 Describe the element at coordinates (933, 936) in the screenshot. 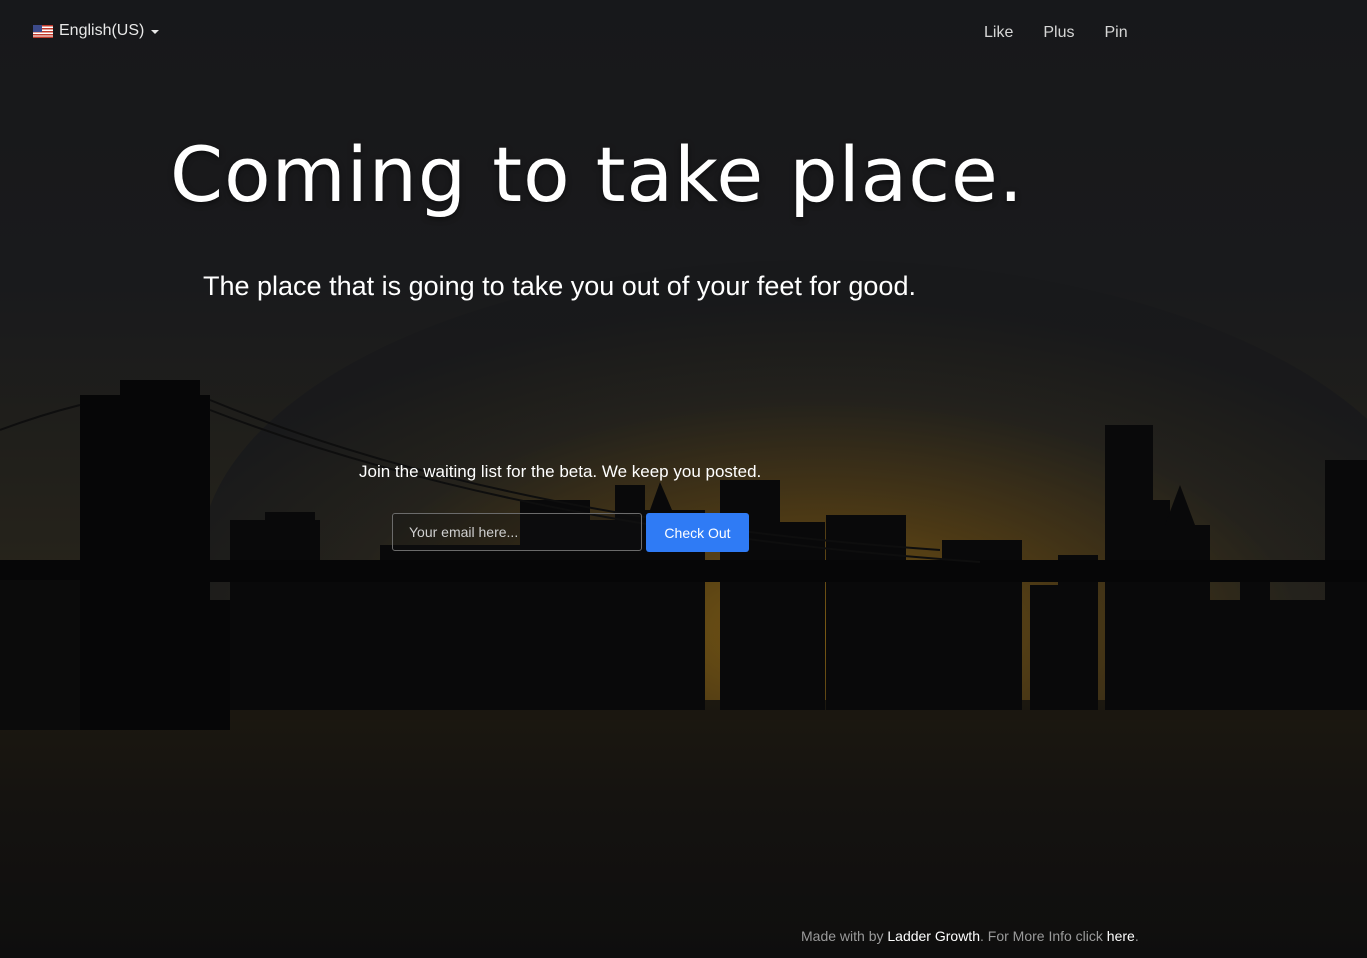

I see `ladder-growth-link: Ladder Growth` at that location.